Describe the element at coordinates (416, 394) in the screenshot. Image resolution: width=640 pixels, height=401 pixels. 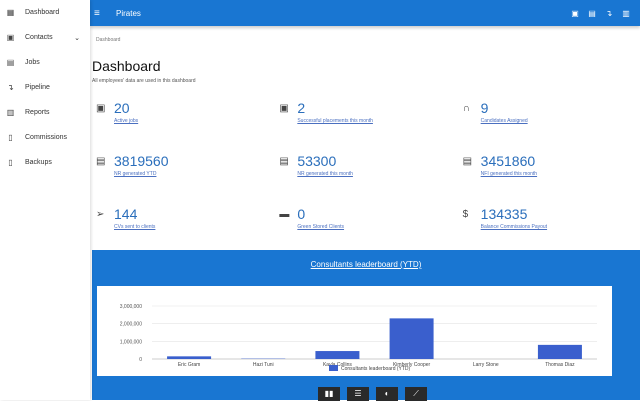
I see `line-chart-icon: ⟋` at that location.